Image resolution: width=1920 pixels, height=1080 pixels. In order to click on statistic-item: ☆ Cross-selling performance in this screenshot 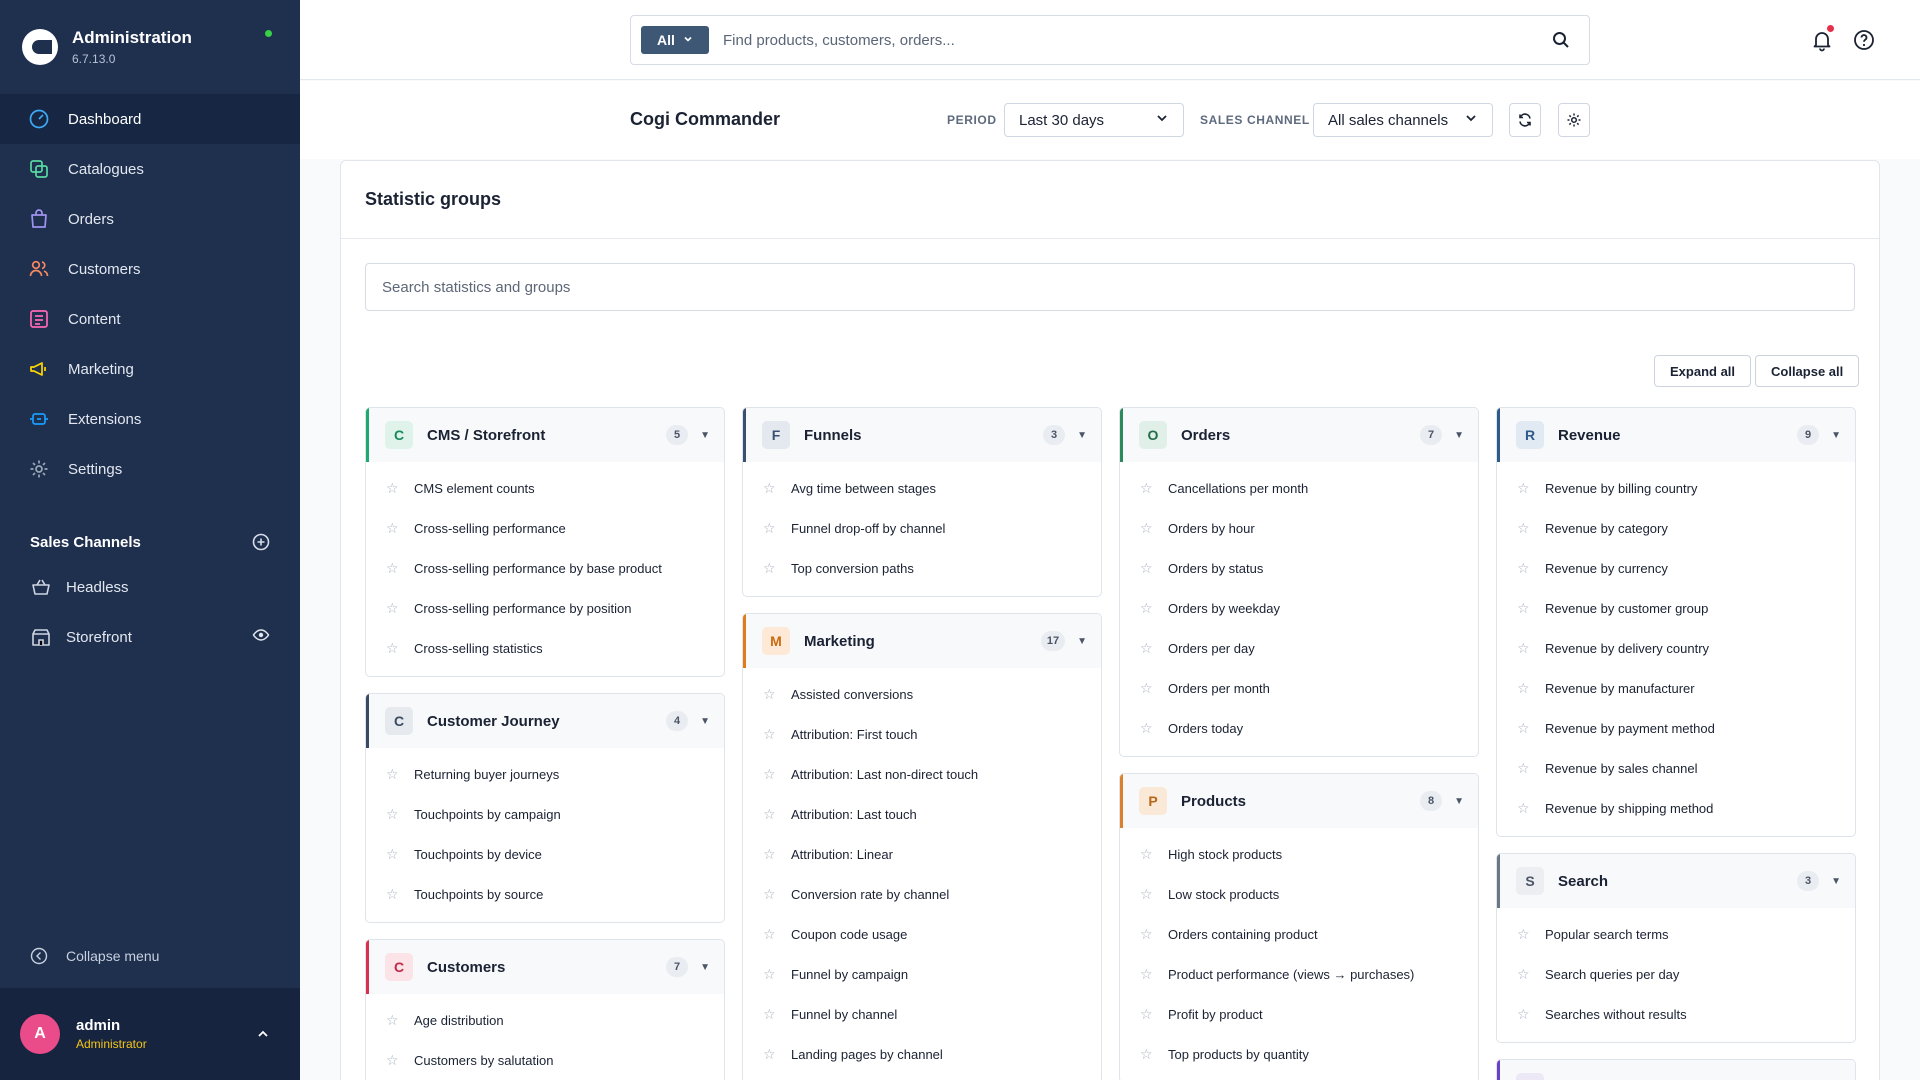, I will do `click(545, 528)`.